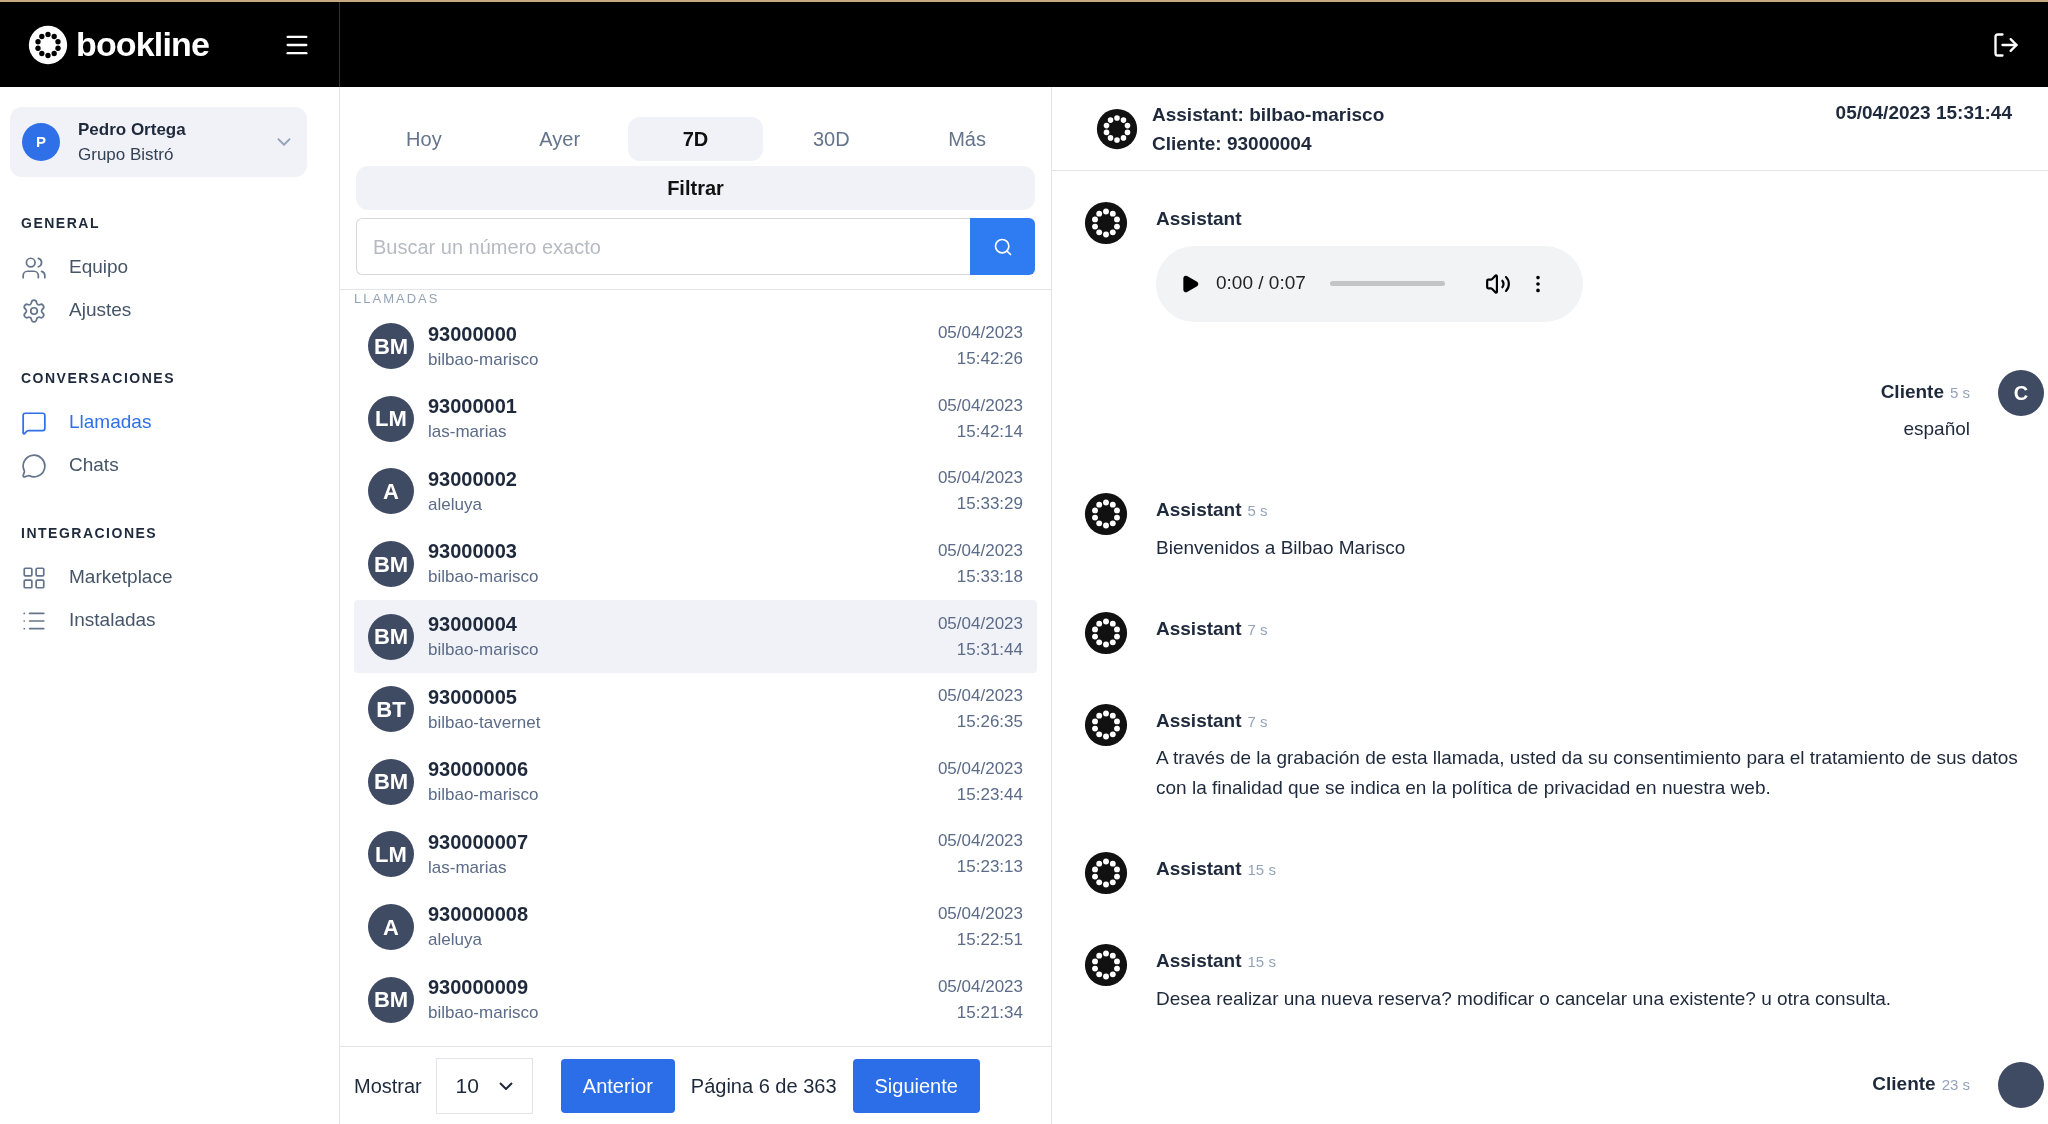 This screenshot has width=2048, height=1124. I want to click on call-row: LM 93000001 las-marias 05/04/2023 15:42:14, so click(695, 419).